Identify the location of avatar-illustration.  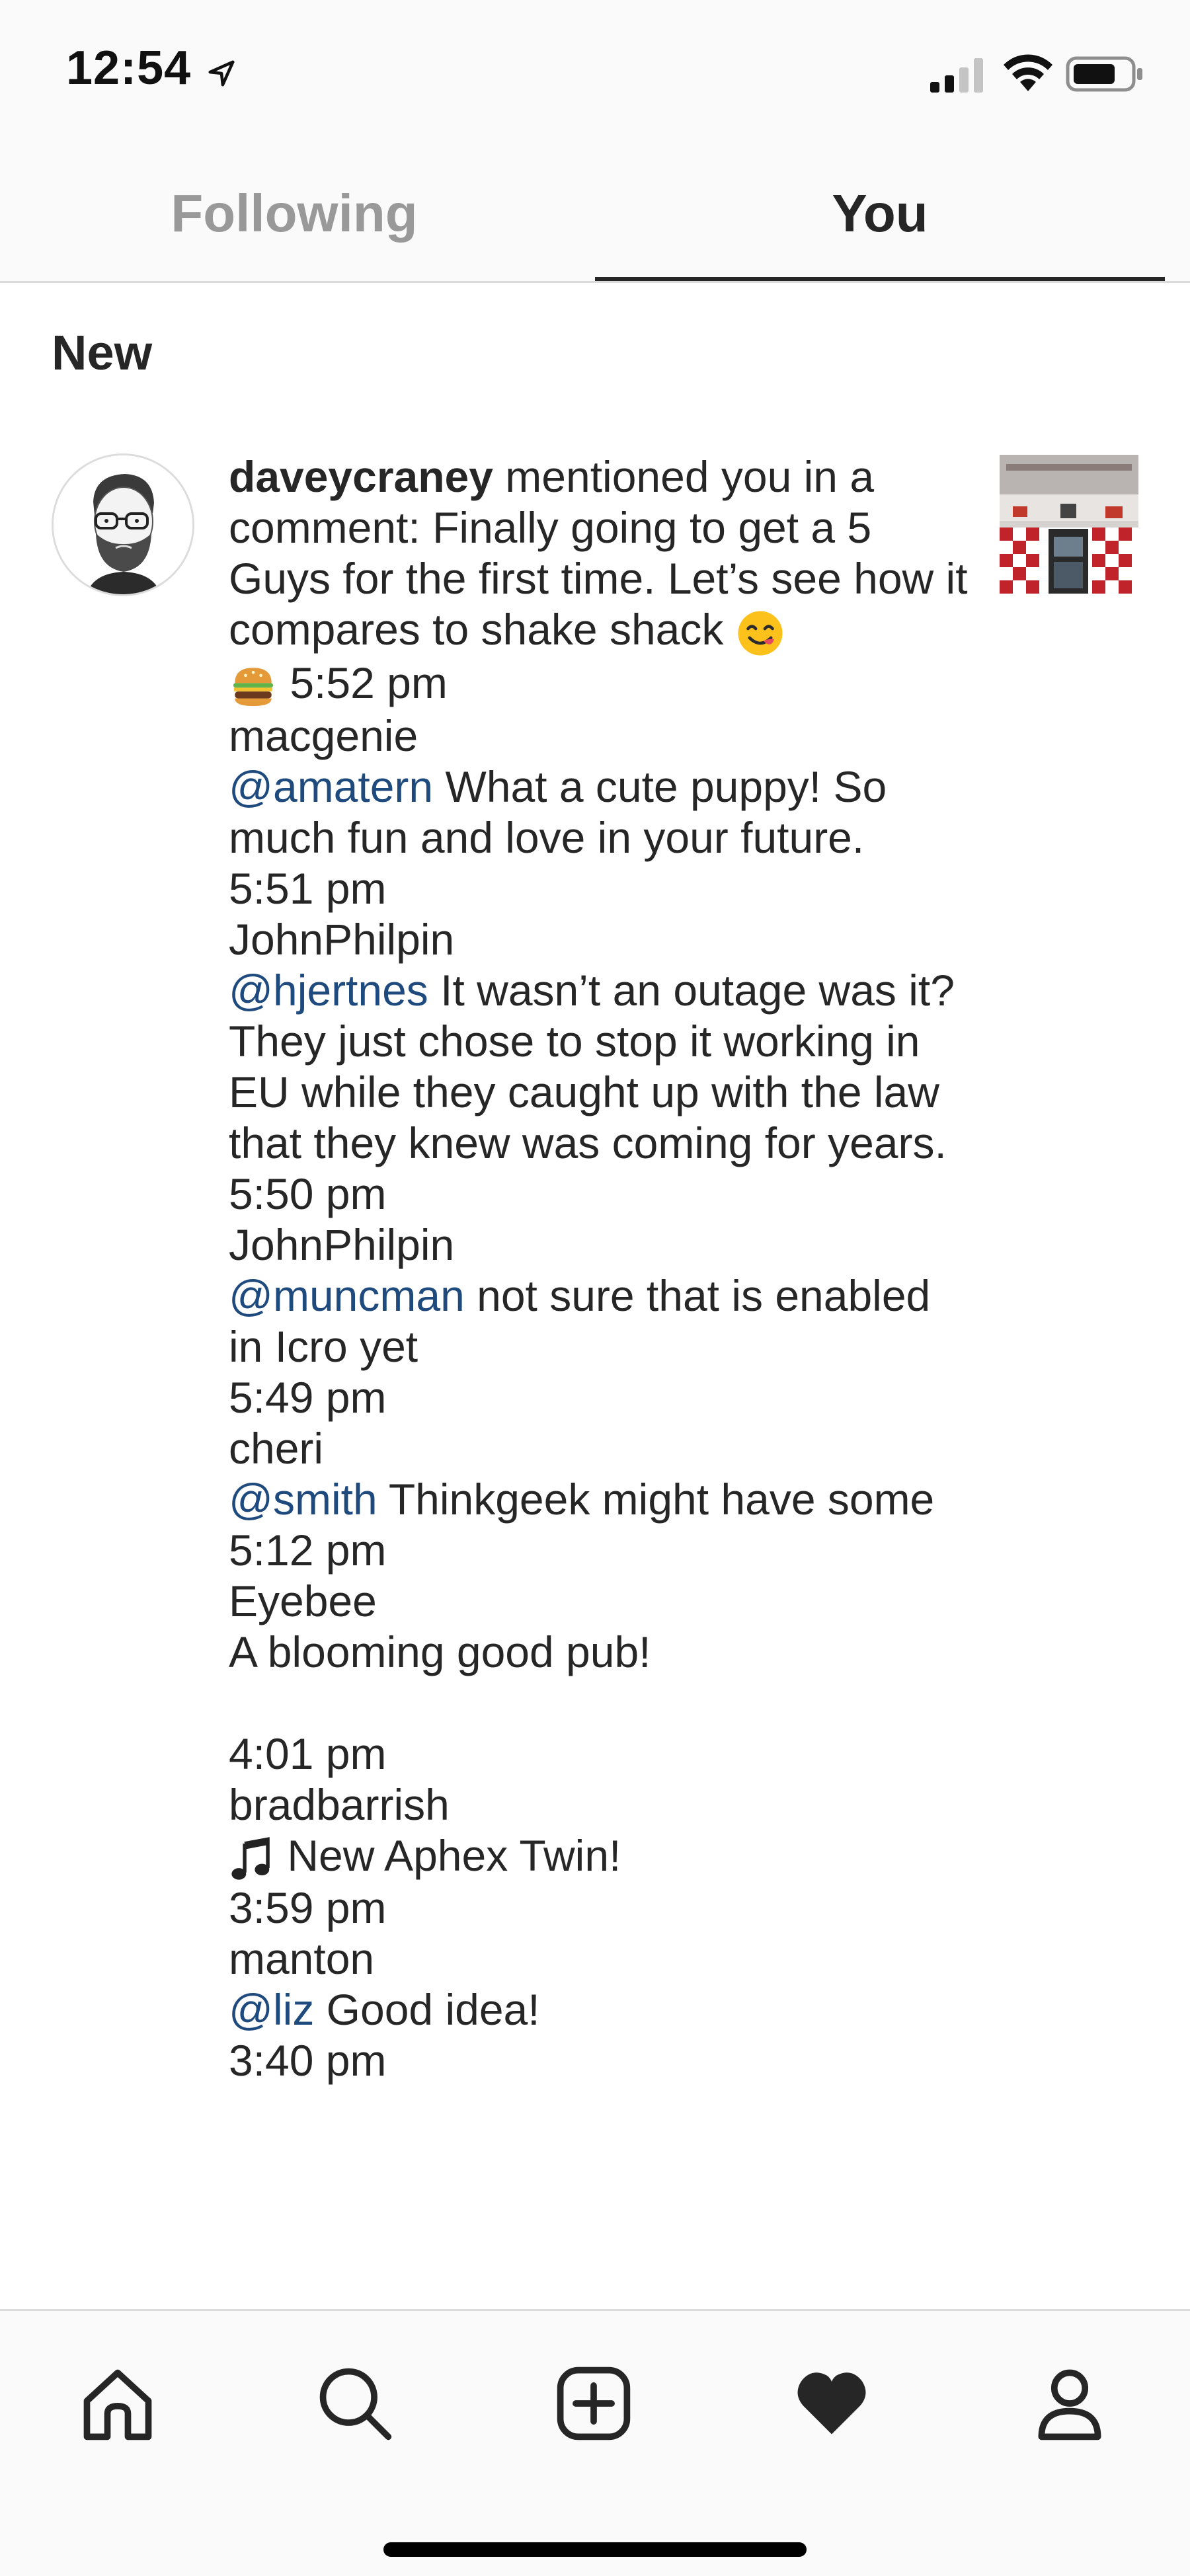
(123, 524).